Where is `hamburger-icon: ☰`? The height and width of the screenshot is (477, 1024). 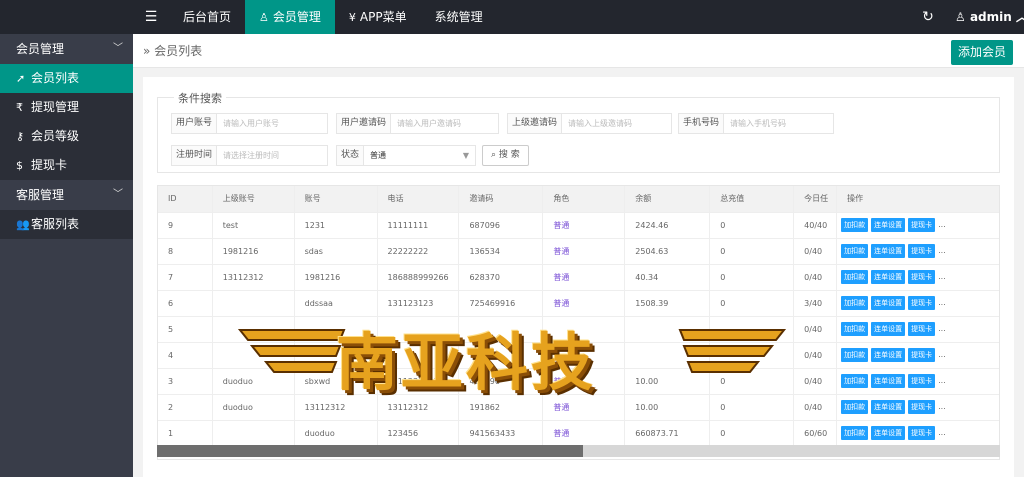 hamburger-icon: ☰ is located at coordinates (151, 17).